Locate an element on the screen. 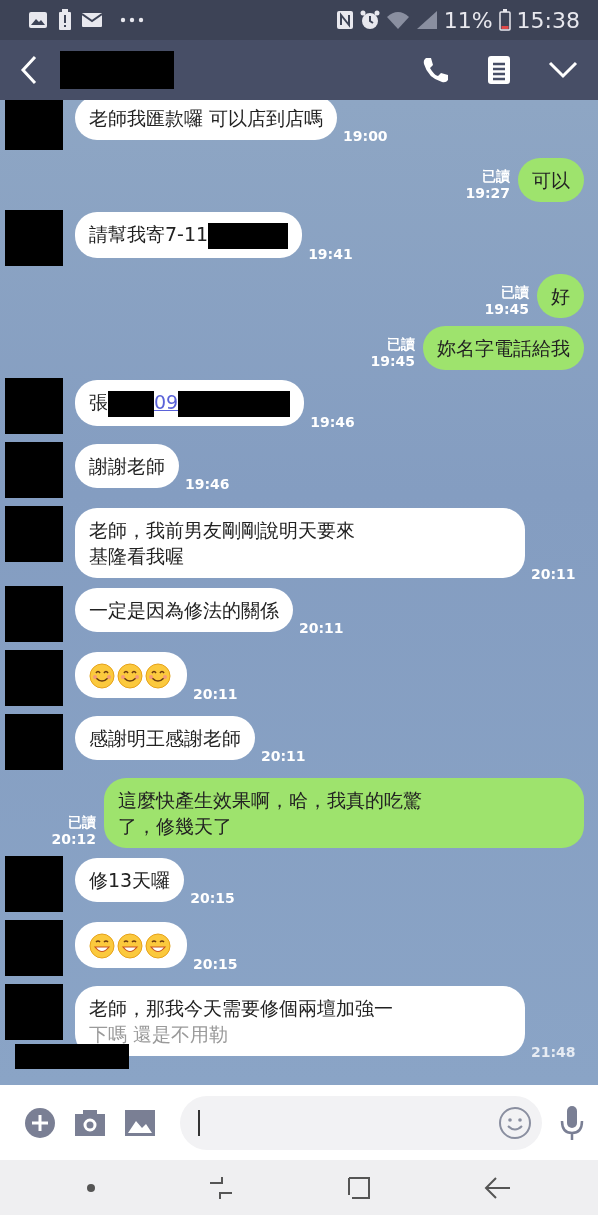 The image size is (598, 1215). nfc-icon is located at coordinates (344, 20).